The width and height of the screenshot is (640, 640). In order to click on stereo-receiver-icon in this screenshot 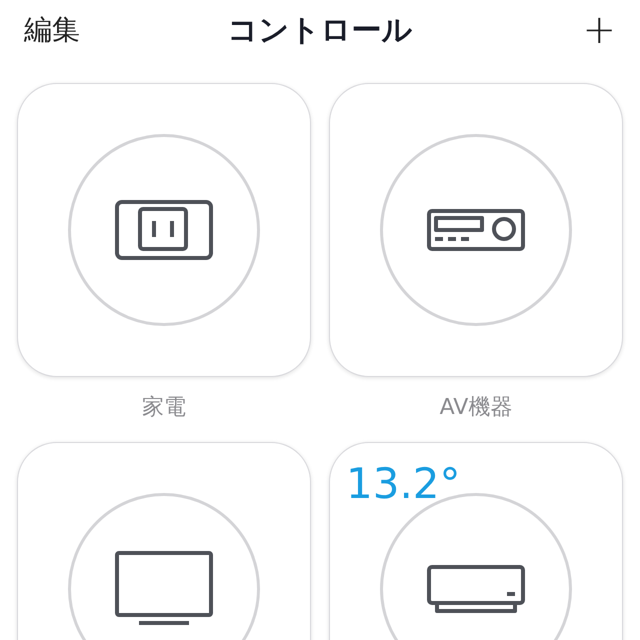, I will do `click(476, 230)`.